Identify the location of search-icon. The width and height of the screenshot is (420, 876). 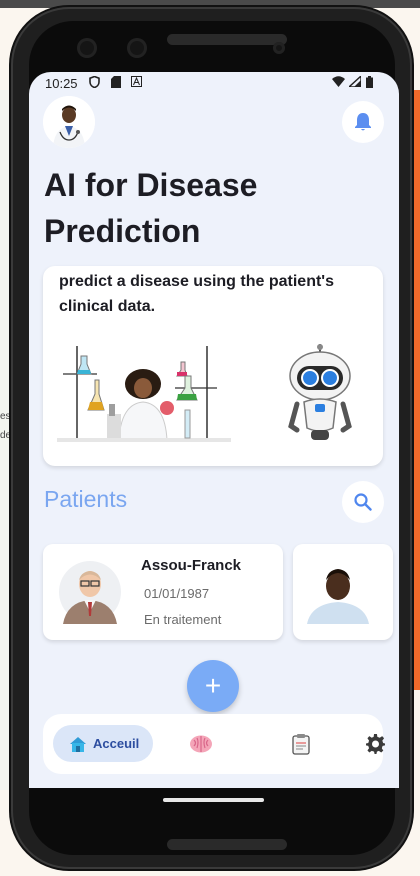
(363, 502).